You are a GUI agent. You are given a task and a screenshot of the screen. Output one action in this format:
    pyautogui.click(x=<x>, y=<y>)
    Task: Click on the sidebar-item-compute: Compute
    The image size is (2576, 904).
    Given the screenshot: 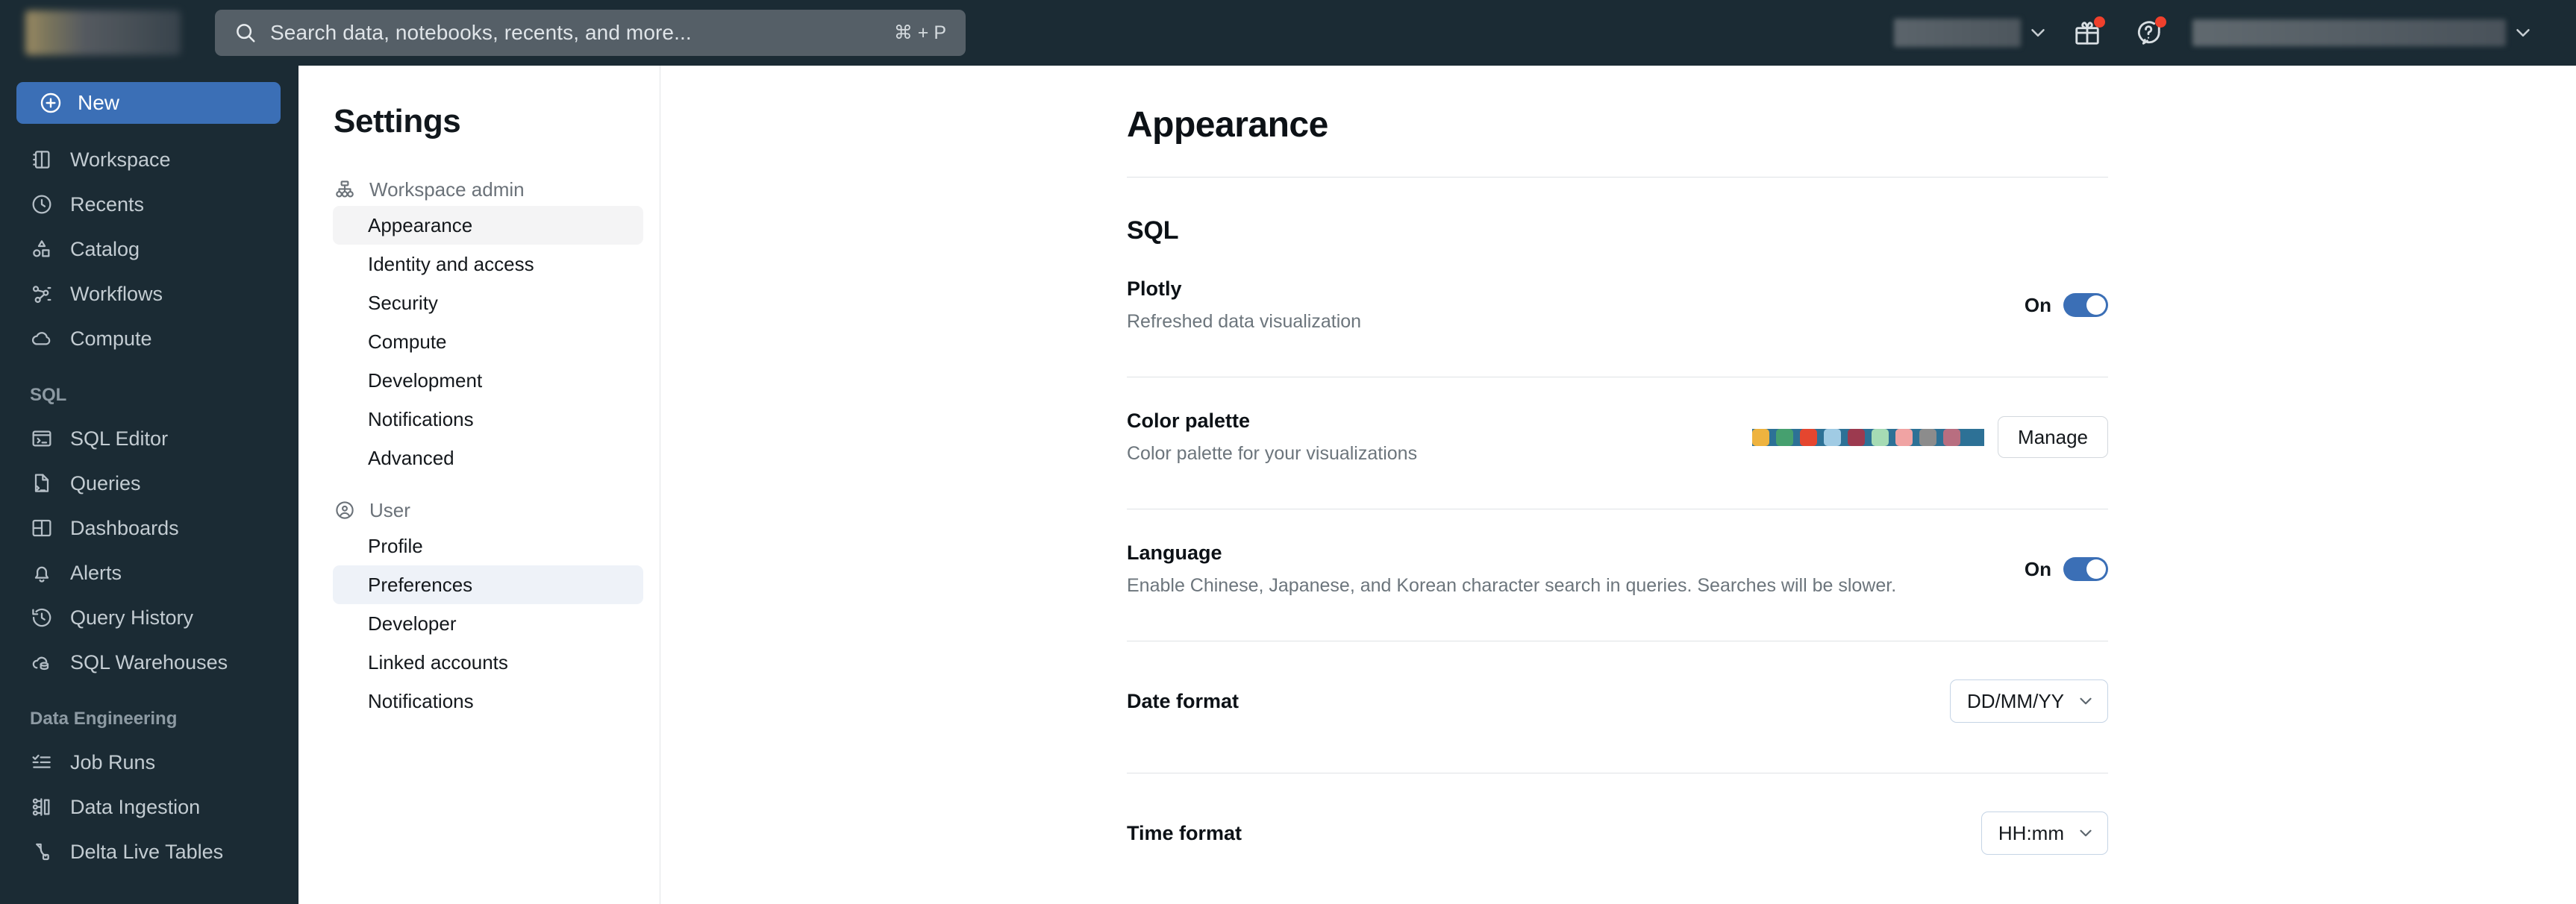 What is the action you would take?
    pyautogui.click(x=149, y=339)
    